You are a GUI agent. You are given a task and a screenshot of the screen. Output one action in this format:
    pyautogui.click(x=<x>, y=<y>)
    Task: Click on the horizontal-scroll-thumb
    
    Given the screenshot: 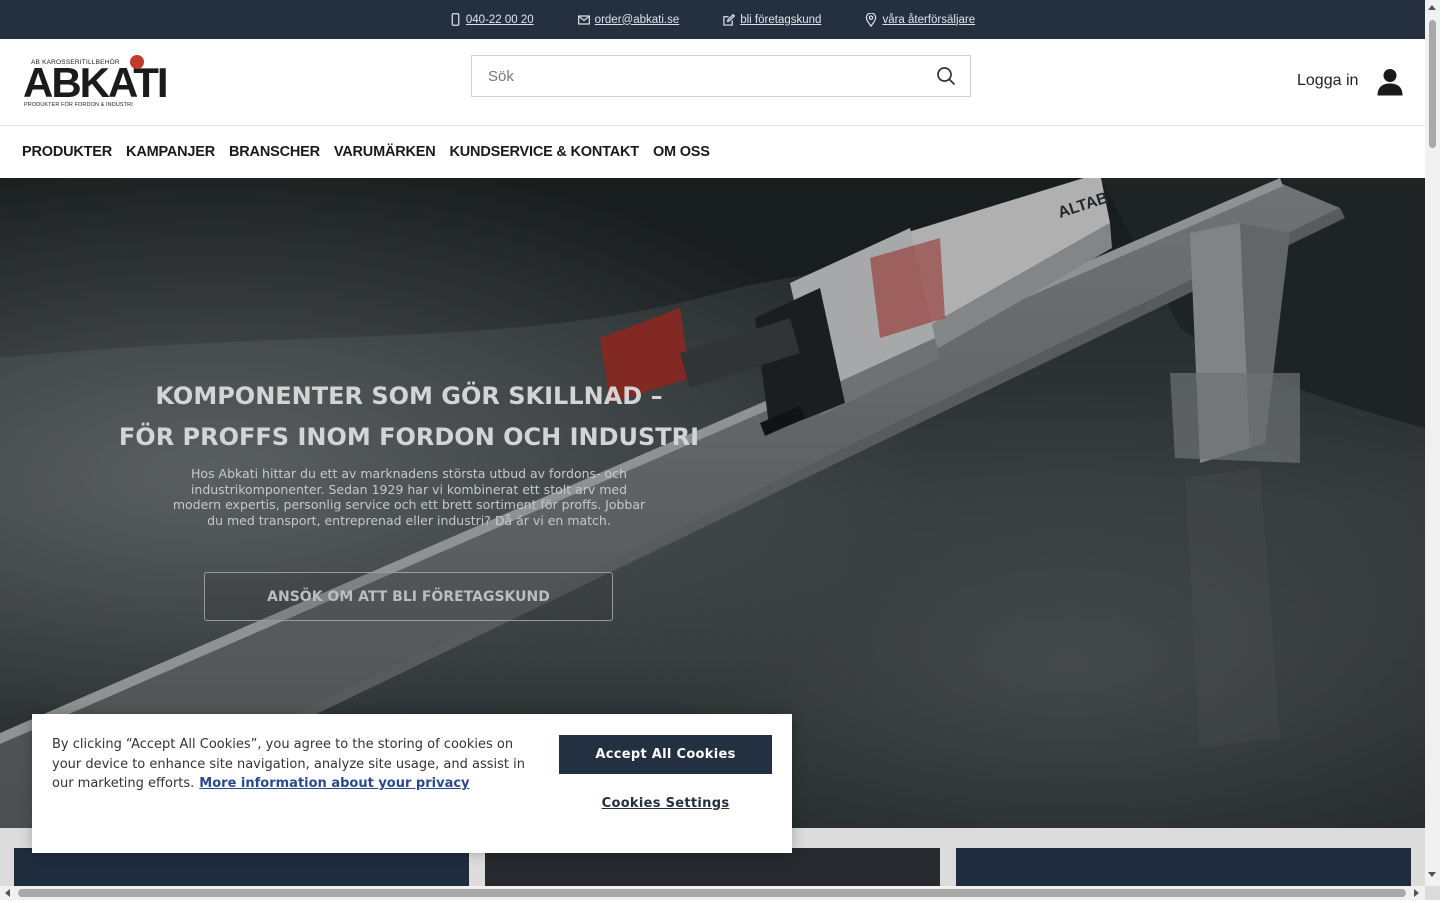 What is the action you would take?
    pyautogui.click(x=712, y=893)
    